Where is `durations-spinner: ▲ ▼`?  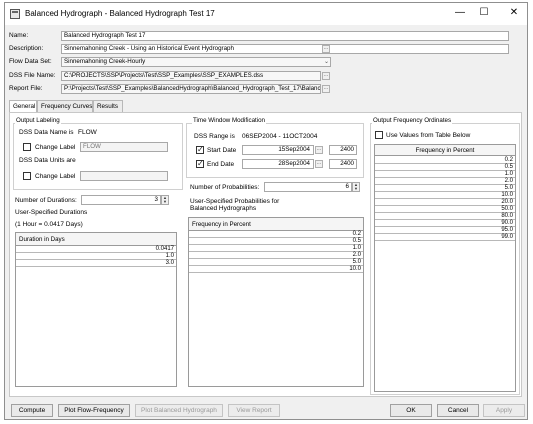 durations-spinner: ▲ ▼ is located at coordinates (165, 200).